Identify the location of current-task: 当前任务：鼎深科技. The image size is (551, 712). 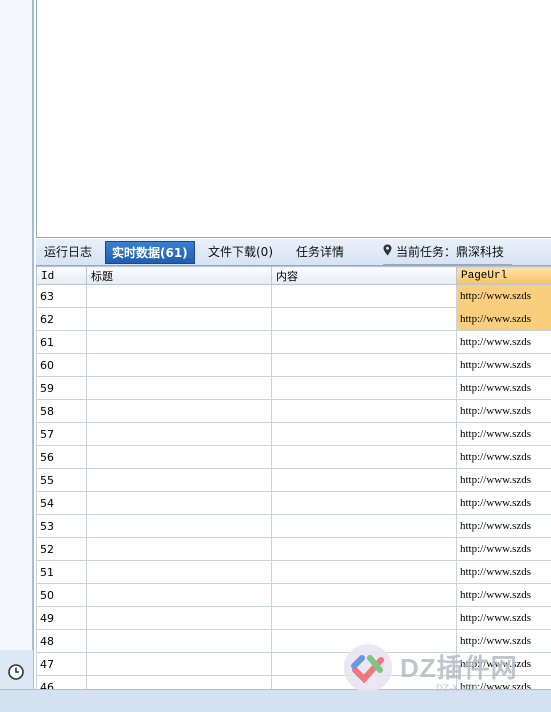
(447, 253).